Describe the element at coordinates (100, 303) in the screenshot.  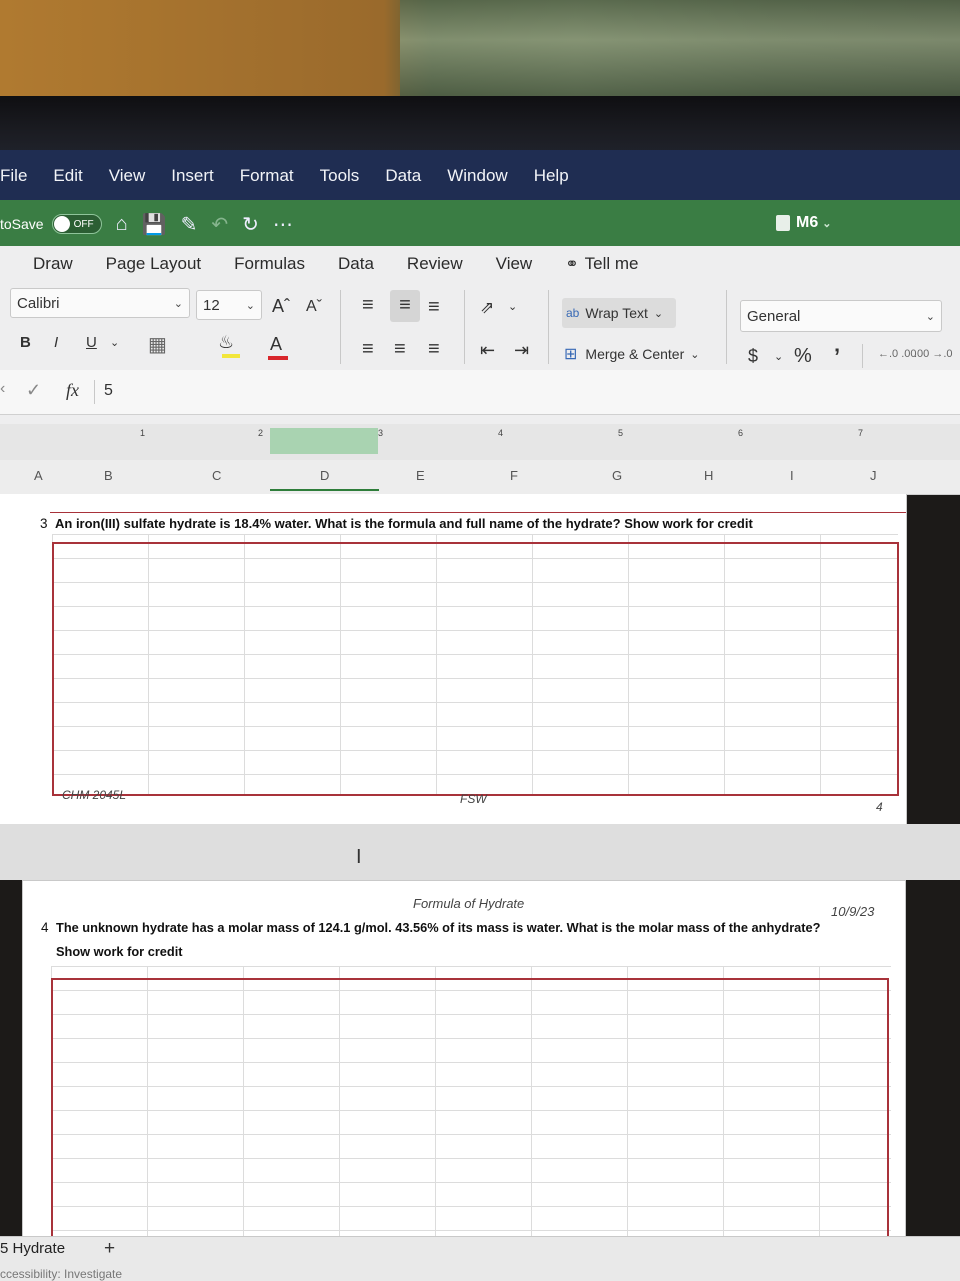
I see `font-name-select: Calibri ⌄` at that location.